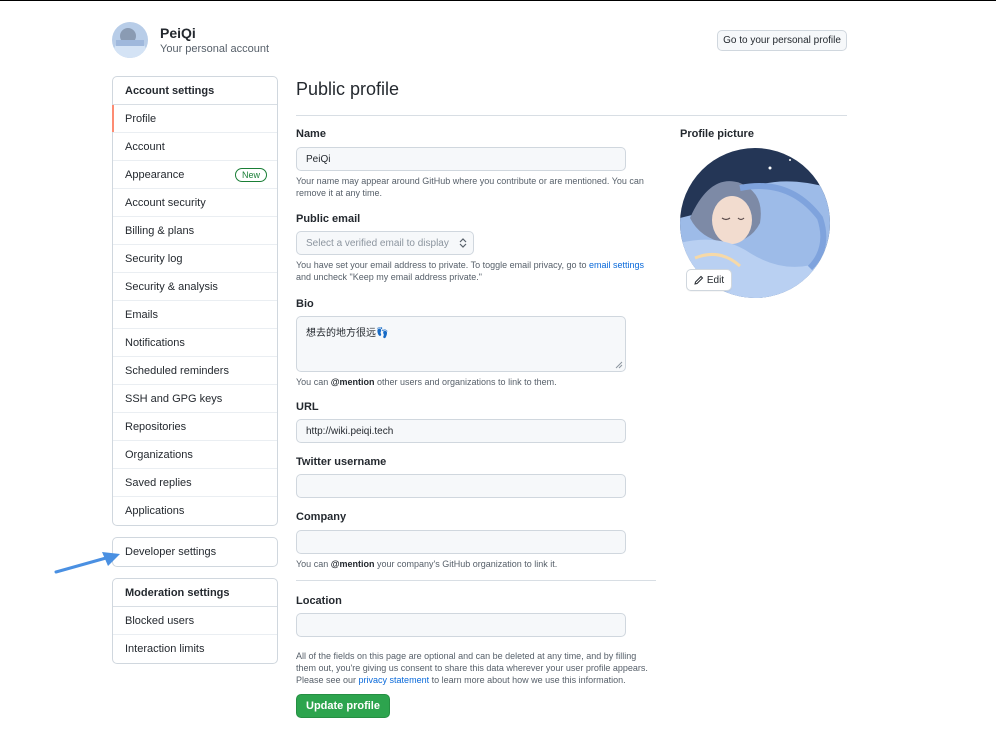 The height and width of the screenshot is (738, 996). I want to click on annotation-arrow-icon, so click(87, 563).